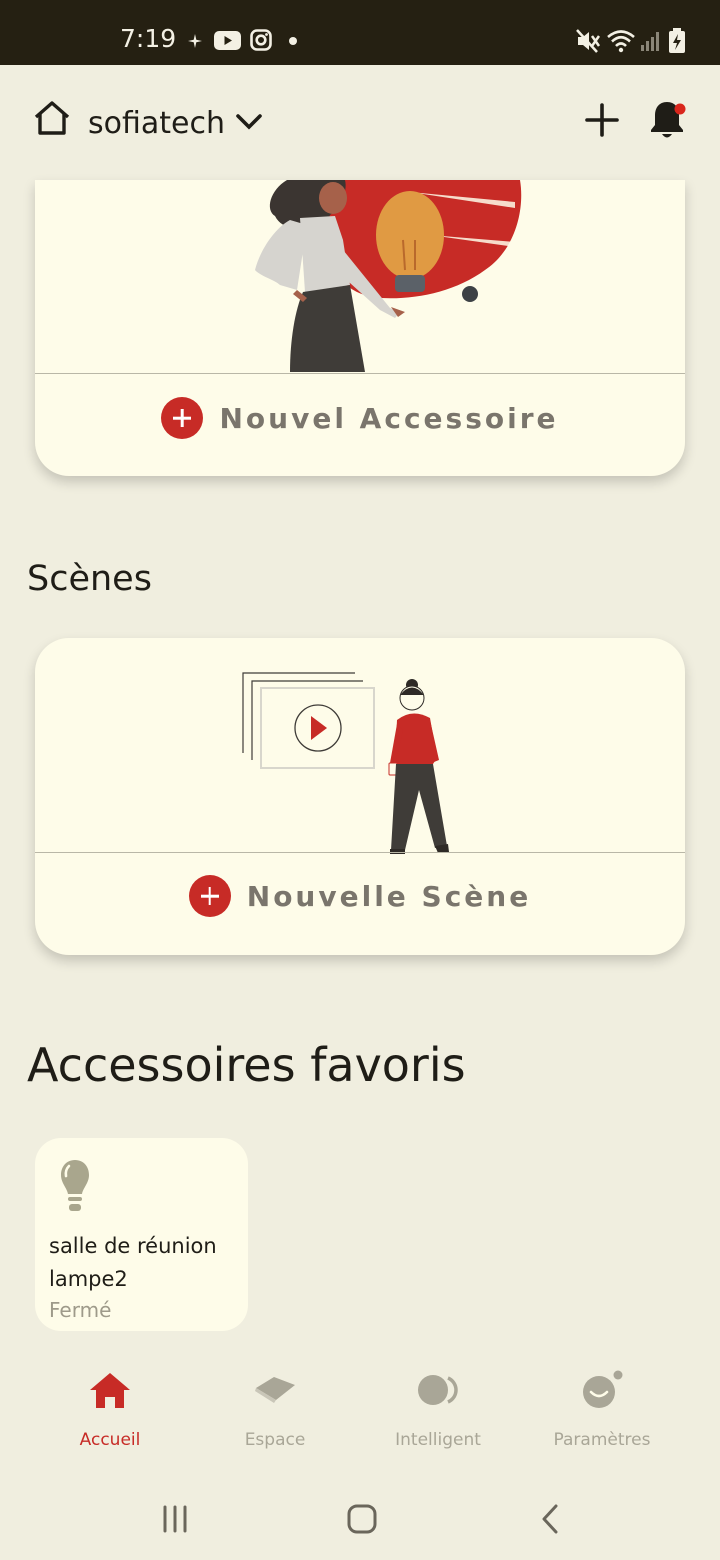  Describe the element at coordinates (438, 1410) in the screenshot. I see `nav-intelligent: Intelligent` at that location.